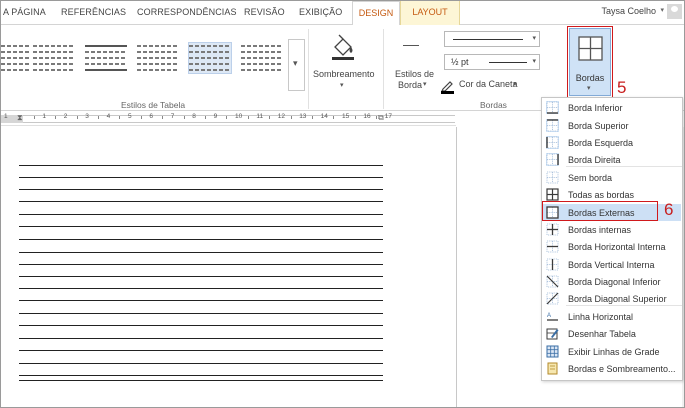 The width and height of the screenshot is (685, 408). I want to click on menu-item-border-top: Borda Superior, so click(612, 125).